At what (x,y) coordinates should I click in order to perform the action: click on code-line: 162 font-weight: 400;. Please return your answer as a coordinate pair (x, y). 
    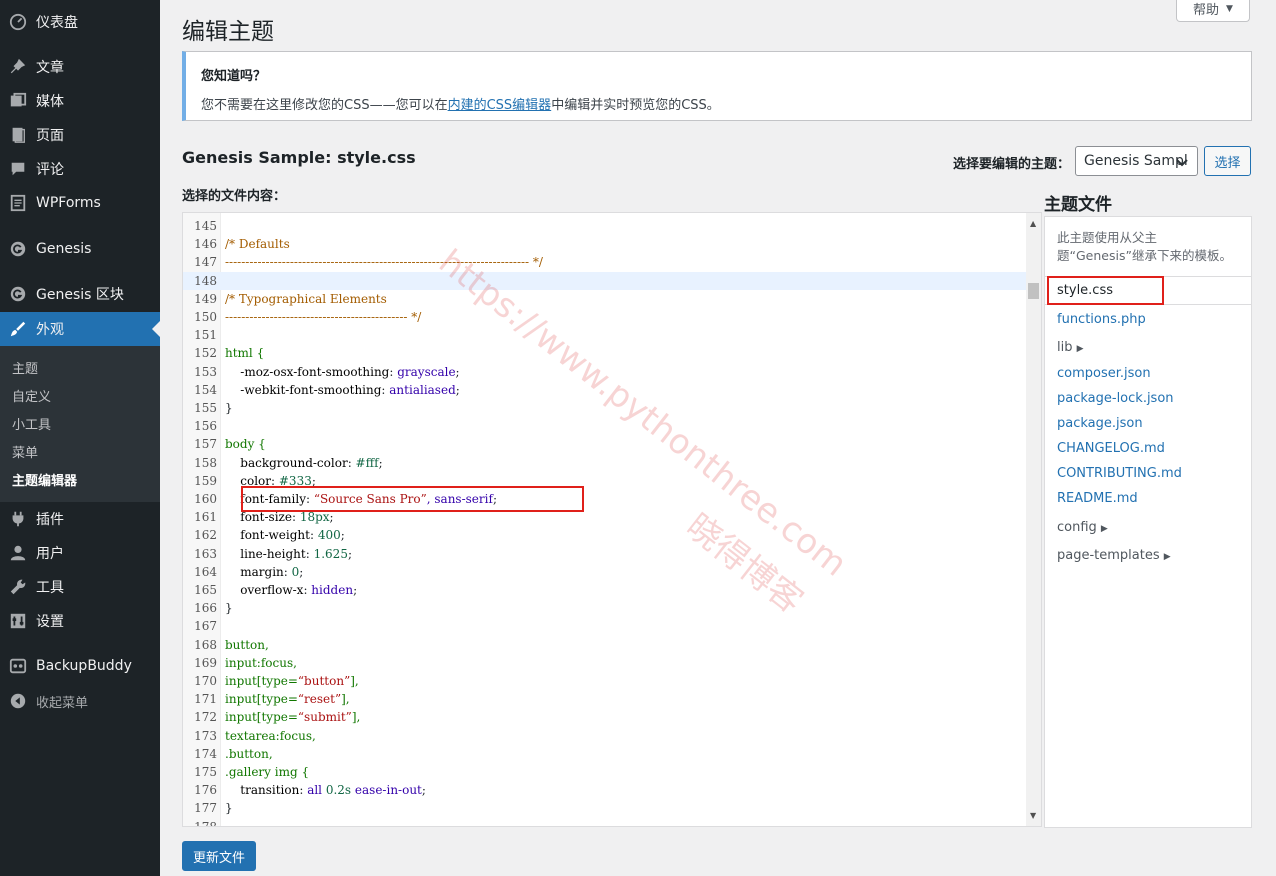
    Looking at the image, I should click on (605, 535).